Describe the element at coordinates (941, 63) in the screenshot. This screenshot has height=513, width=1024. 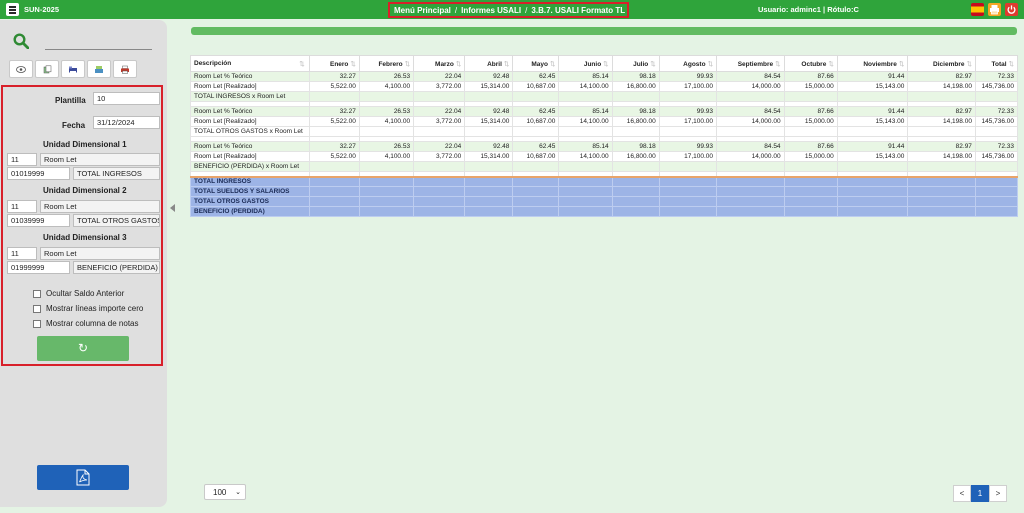
I see `column-header: Diciembre ⇅` at that location.